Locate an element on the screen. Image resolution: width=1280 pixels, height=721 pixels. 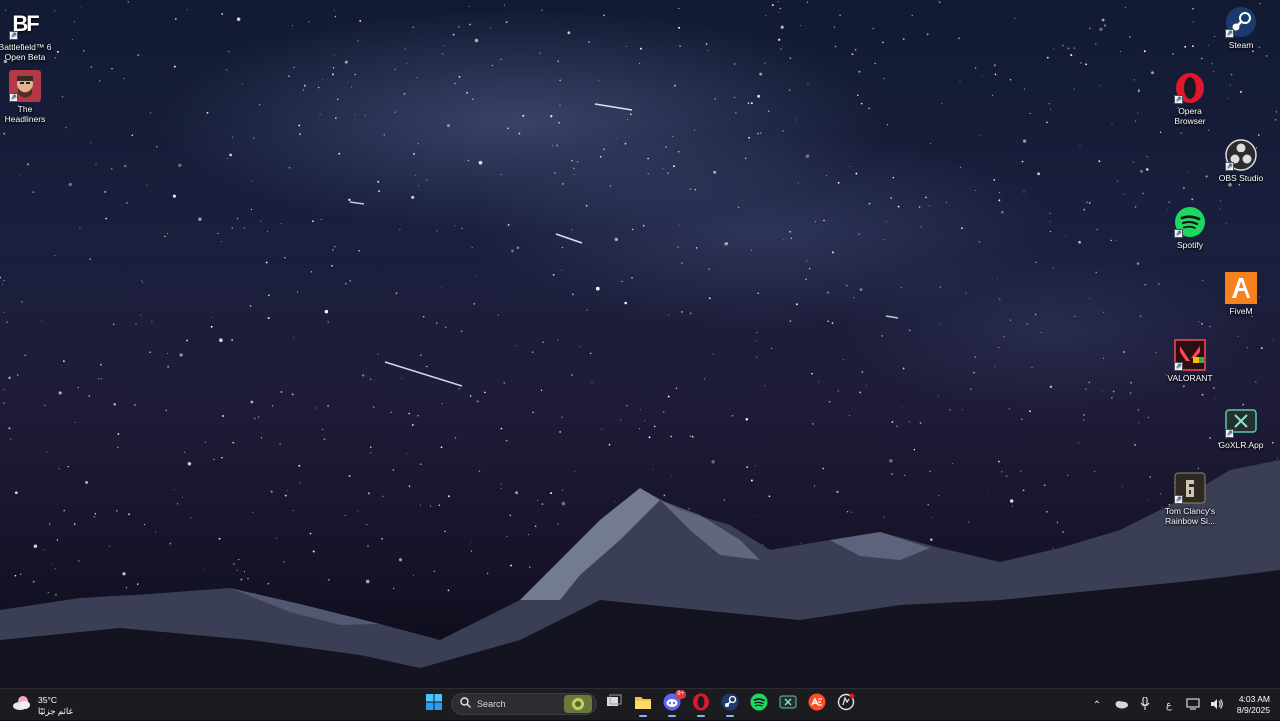
steam-icon is located at coordinates (730, 704).